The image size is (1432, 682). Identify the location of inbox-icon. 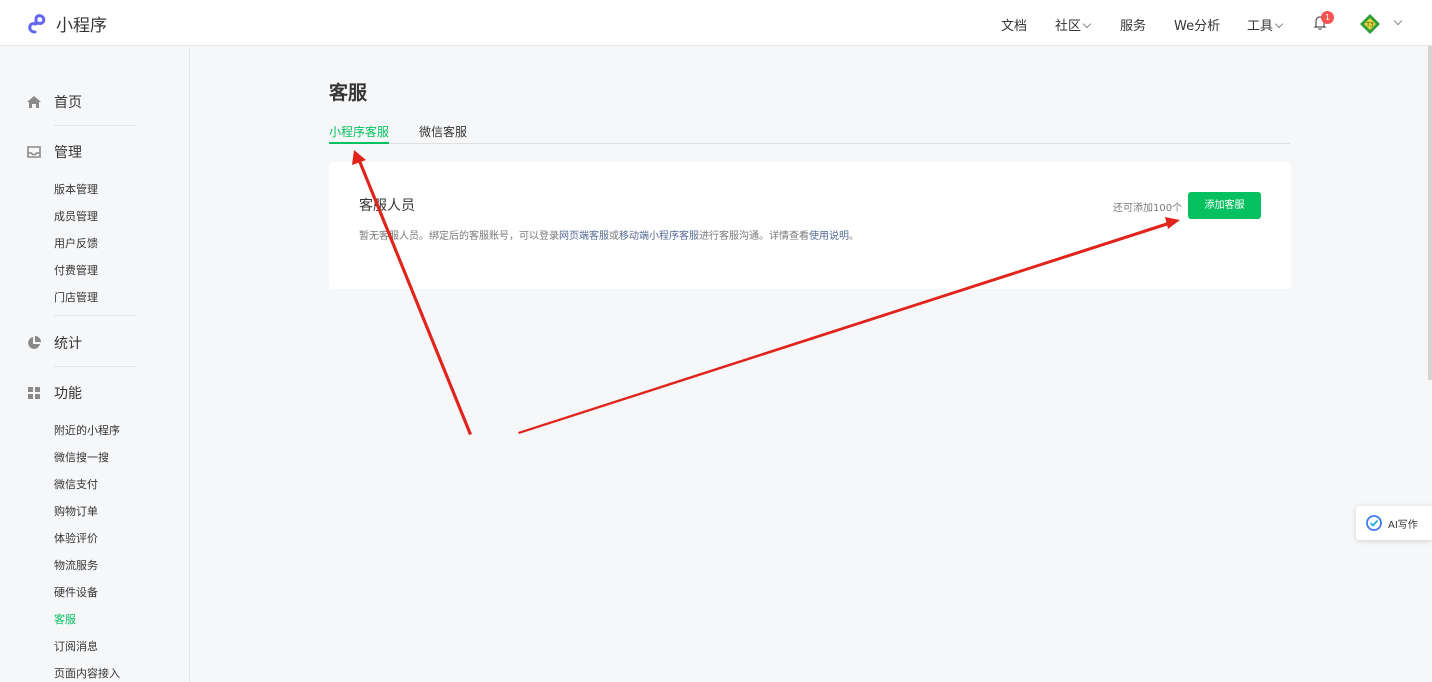
(34, 152).